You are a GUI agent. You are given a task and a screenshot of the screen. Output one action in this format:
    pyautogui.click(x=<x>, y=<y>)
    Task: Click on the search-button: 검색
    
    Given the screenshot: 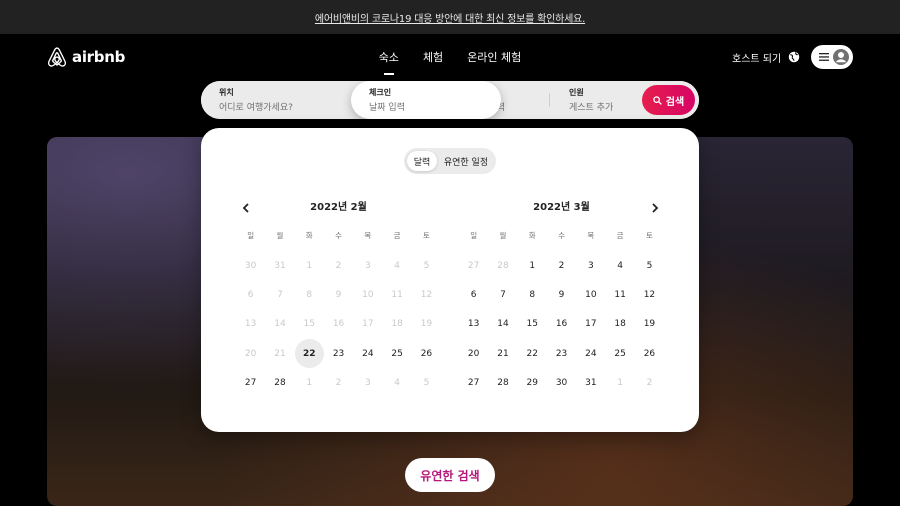 What is the action you would take?
    pyautogui.click(x=668, y=100)
    